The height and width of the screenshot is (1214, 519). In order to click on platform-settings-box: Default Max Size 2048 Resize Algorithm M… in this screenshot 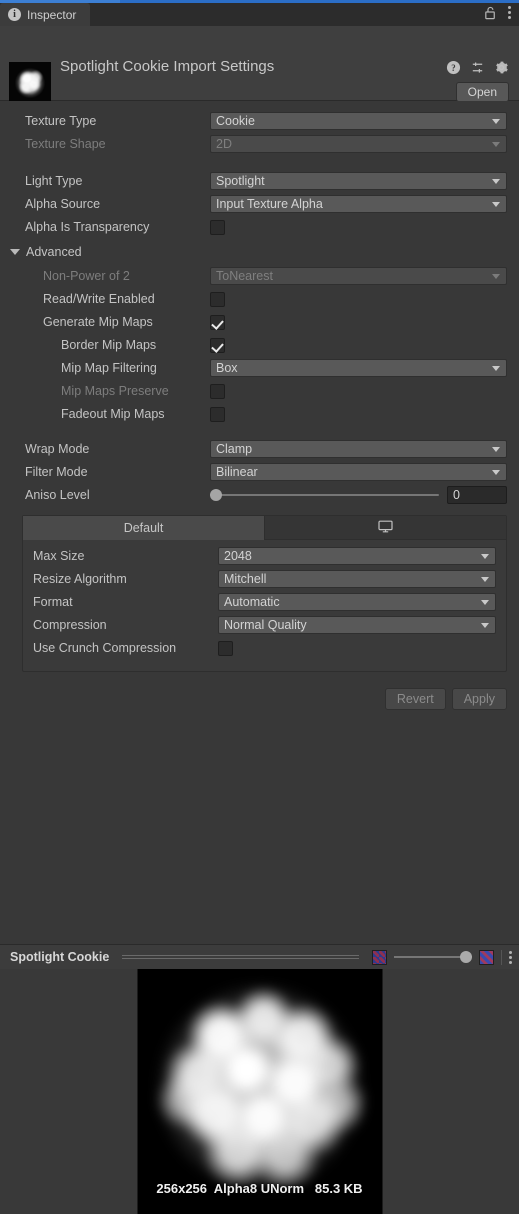, I will do `click(264, 593)`.